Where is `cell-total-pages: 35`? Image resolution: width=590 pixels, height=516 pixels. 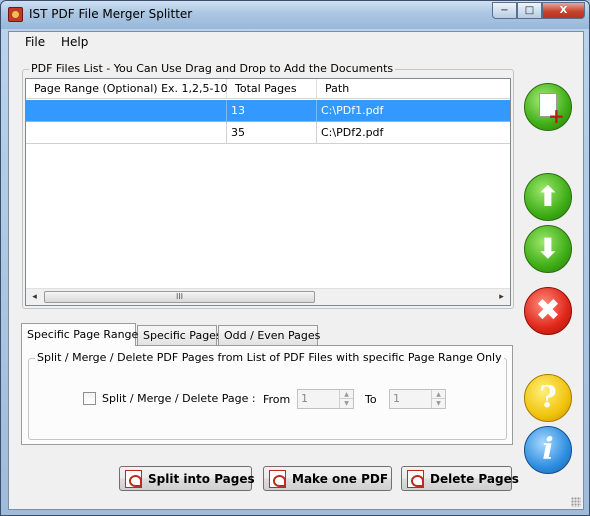 cell-total-pages: 35 is located at coordinates (272, 133).